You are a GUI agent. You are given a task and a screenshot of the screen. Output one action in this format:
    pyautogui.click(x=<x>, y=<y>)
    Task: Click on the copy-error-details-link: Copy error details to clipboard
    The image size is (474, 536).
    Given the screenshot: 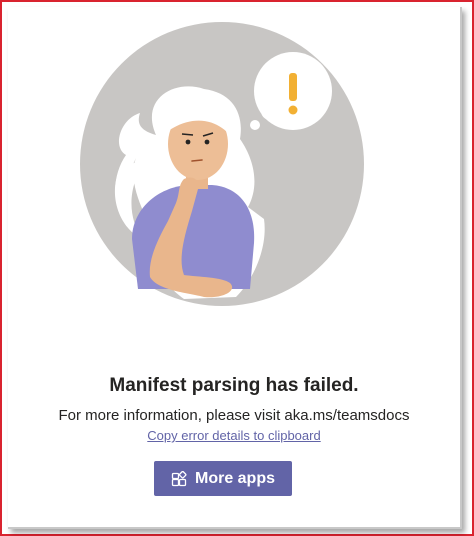 What is the action you would take?
    pyautogui.click(x=234, y=435)
    